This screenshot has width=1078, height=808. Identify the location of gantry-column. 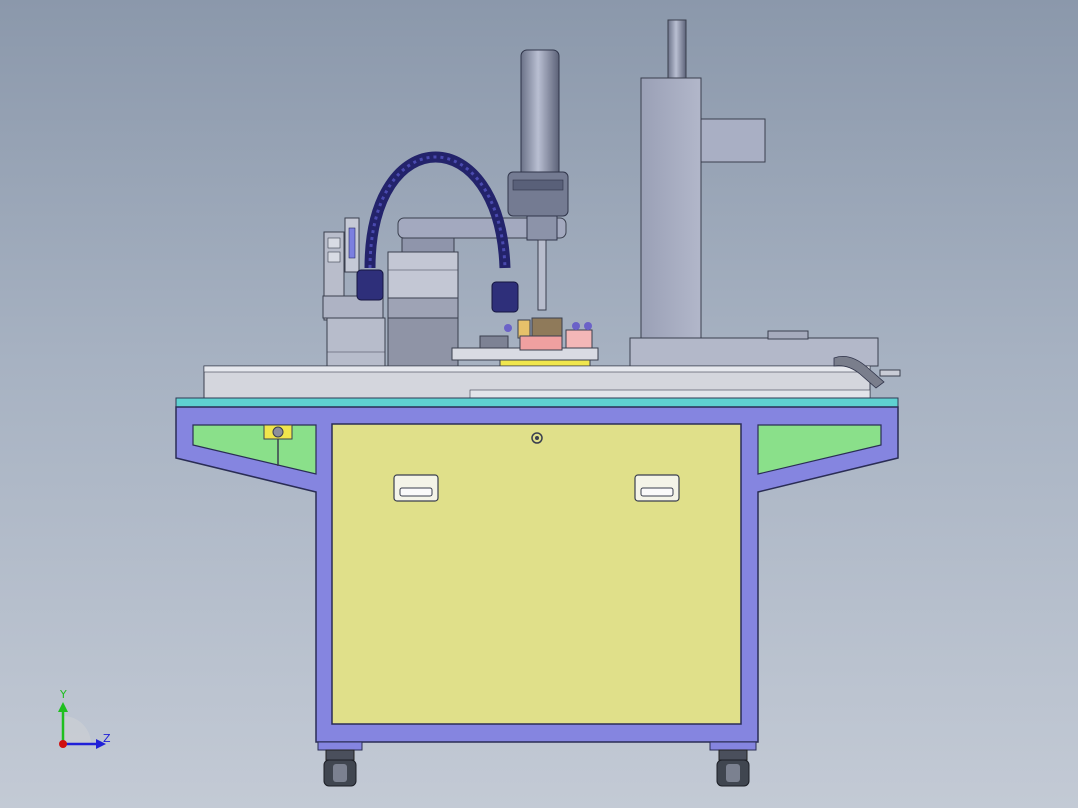
(754, 193).